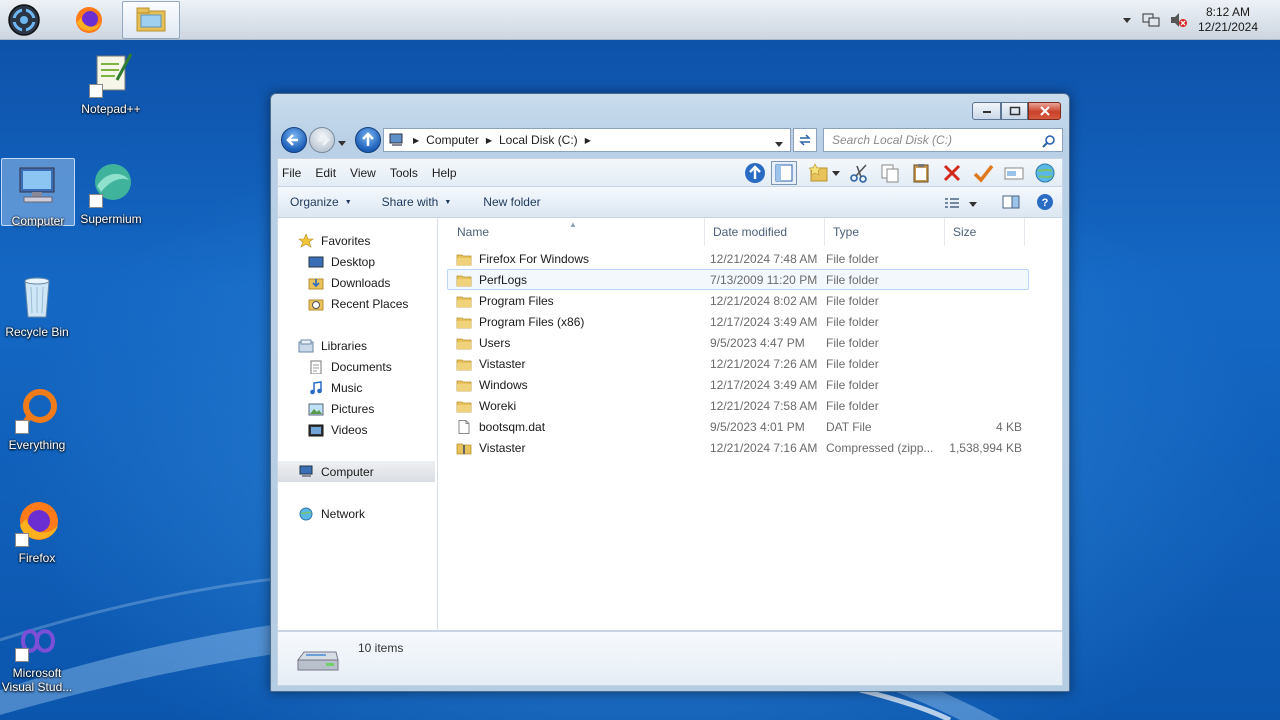  I want to click on column-date-modified: Date modified, so click(765, 232).